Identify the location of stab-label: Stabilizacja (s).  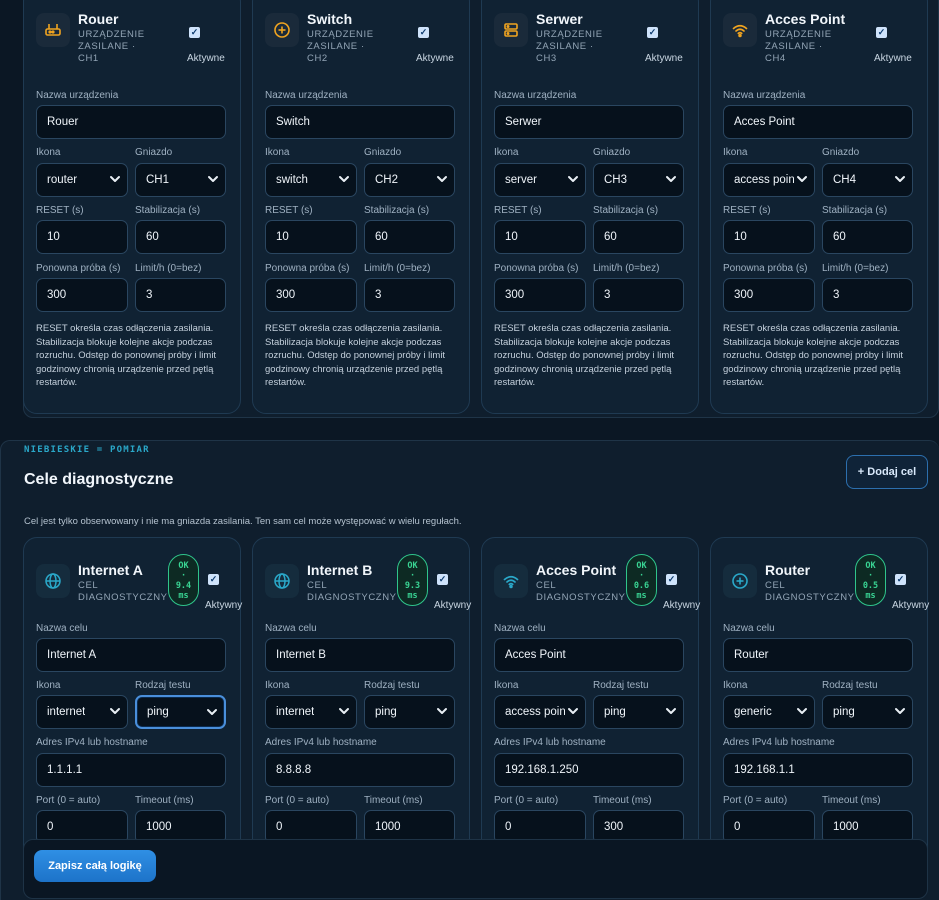
(168, 210).